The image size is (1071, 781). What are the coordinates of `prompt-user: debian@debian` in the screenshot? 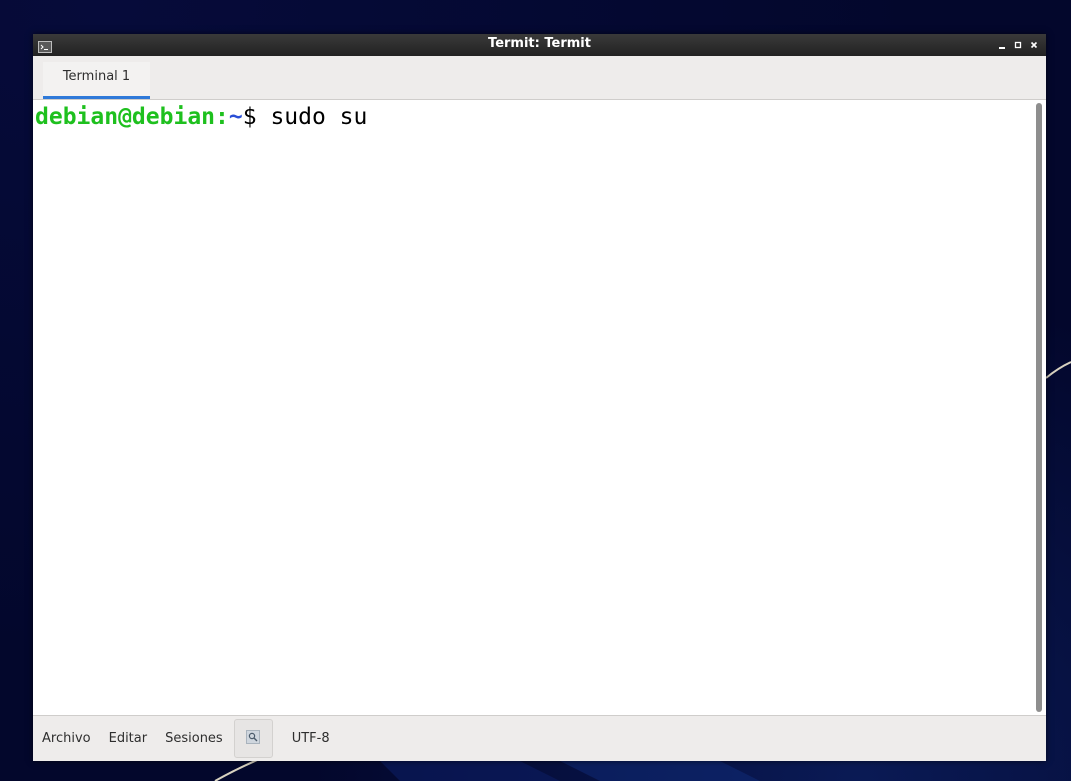 It's located at (125, 117).